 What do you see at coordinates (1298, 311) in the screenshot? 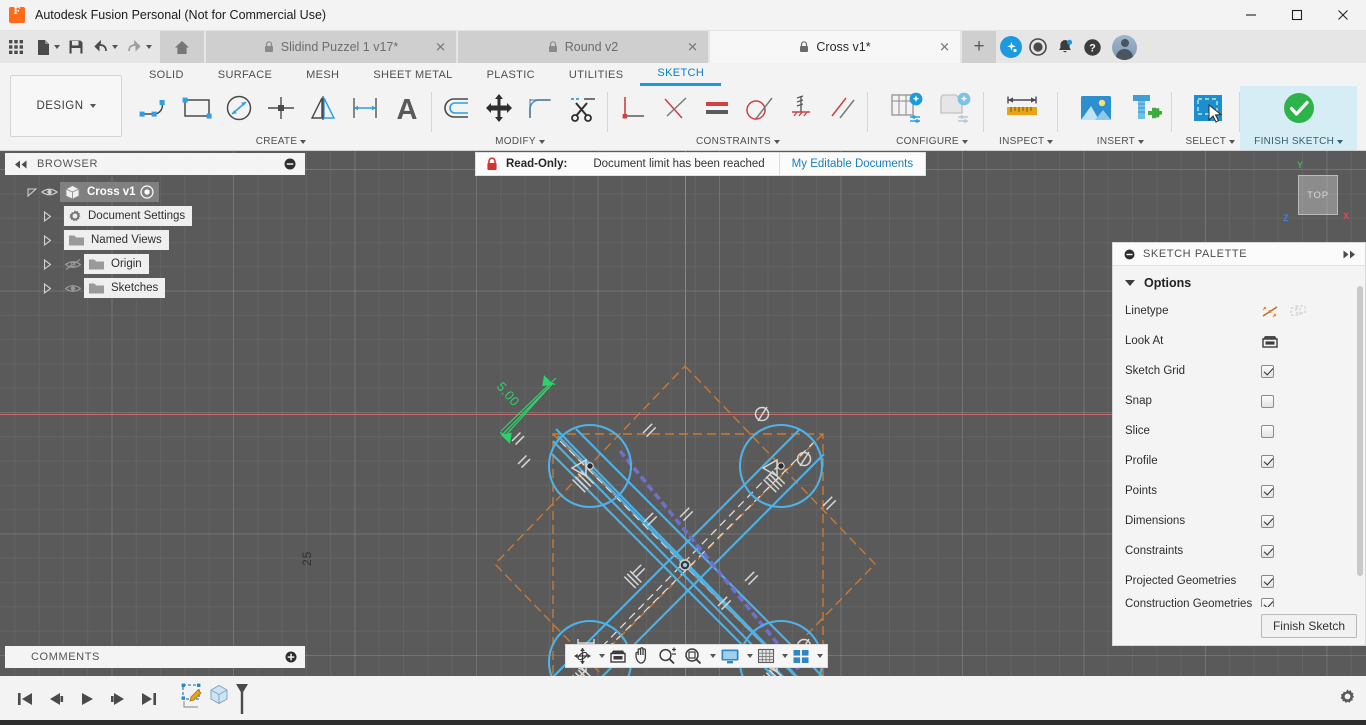
I see `linetype-construction-icon` at bounding box center [1298, 311].